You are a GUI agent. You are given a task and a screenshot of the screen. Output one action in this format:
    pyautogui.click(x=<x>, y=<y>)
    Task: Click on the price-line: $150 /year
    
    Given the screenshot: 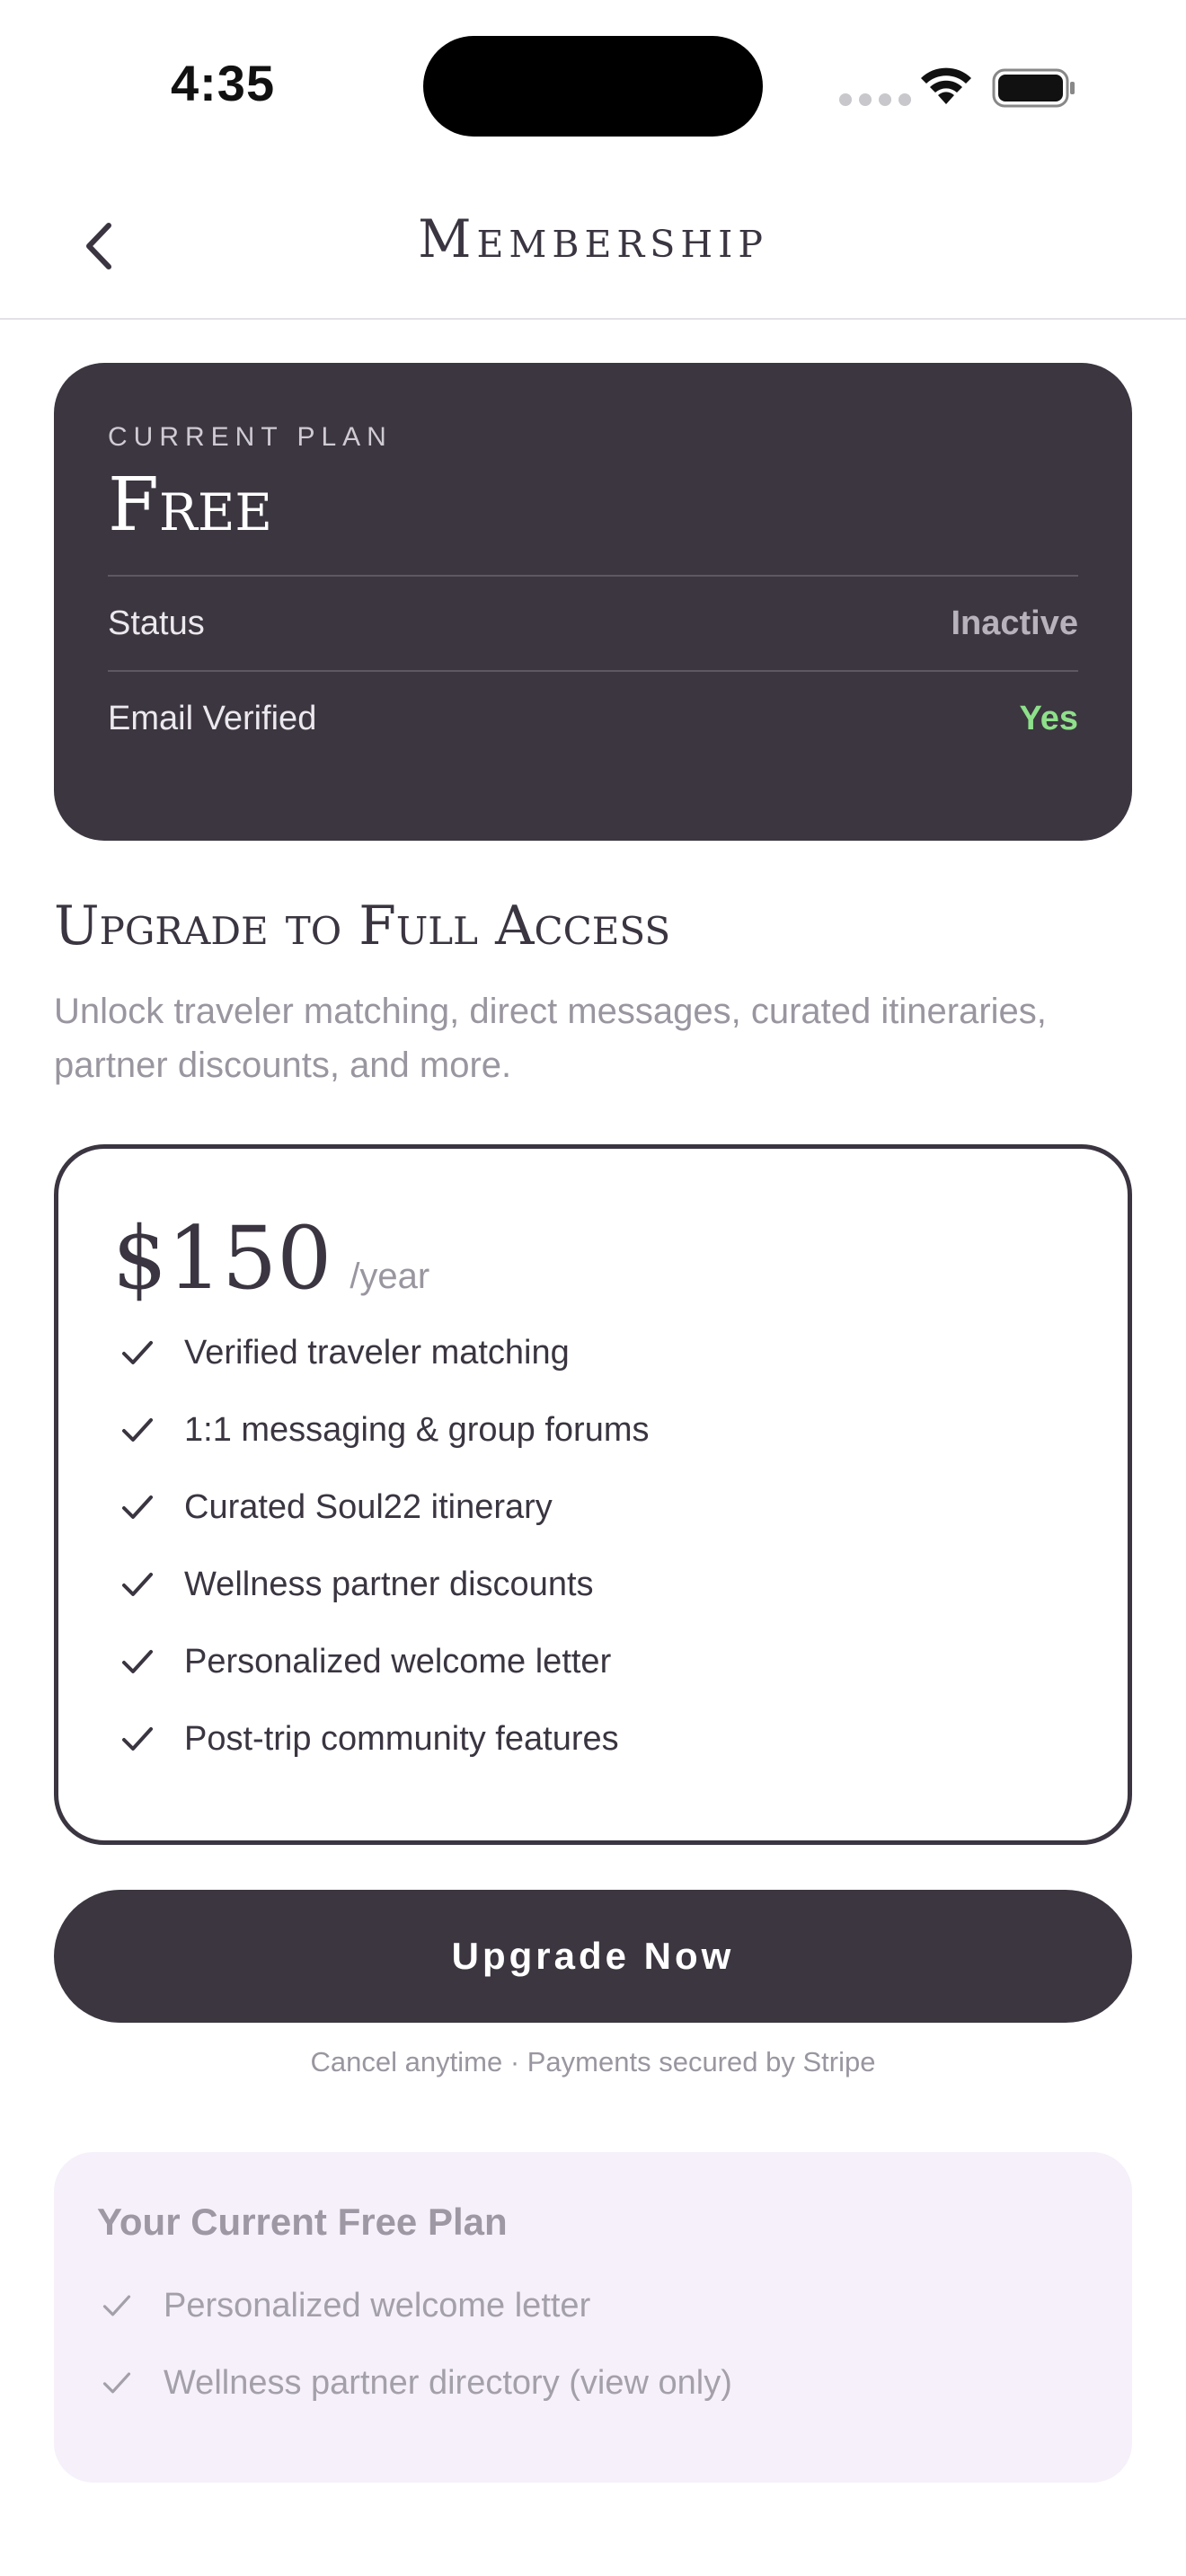 What is the action you would take?
    pyautogui.click(x=593, y=1258)
    